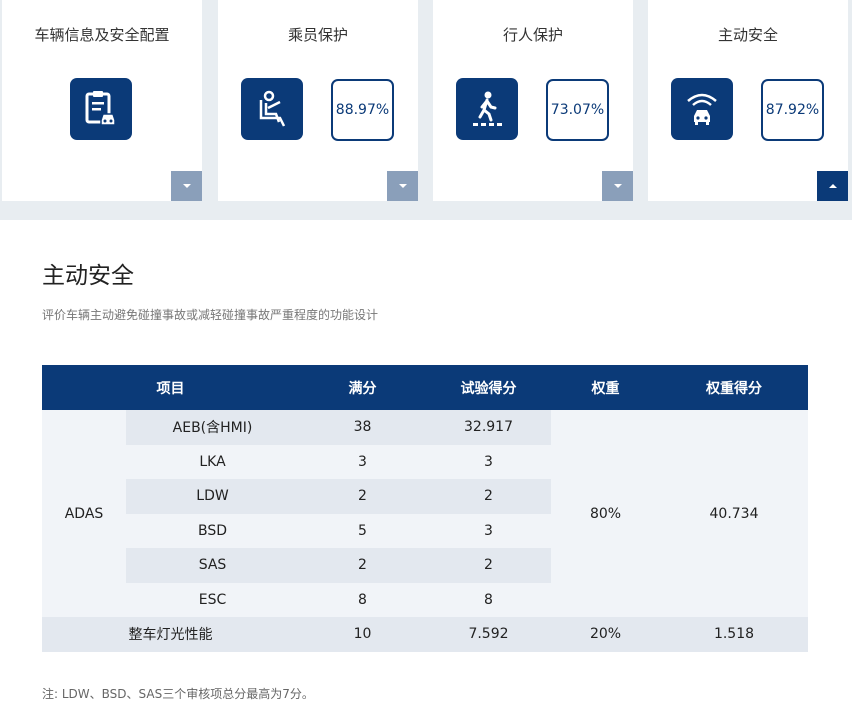  I want to click on row-name: BSD, so click(212, 530).